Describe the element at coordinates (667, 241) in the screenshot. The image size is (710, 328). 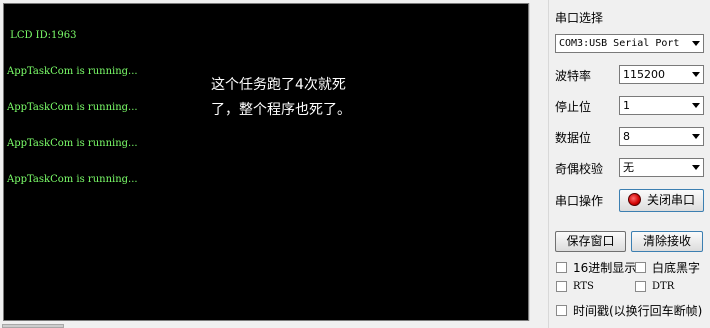
I see `clear-receive-button: 清除接收` at that location.